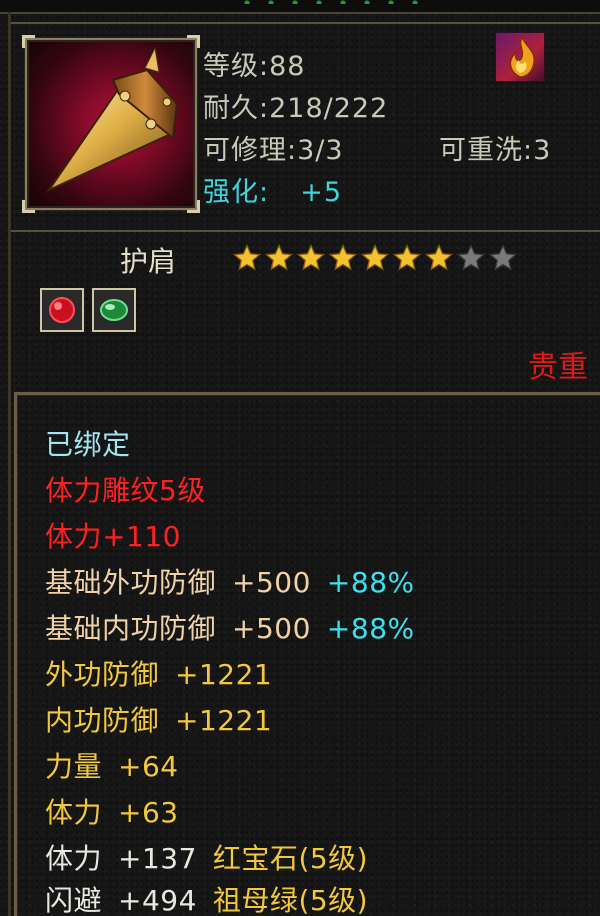 Image resolution: width=600 pixels, height=916 pixels. I want to click on gem-slot-ruby, so click(62, 310).